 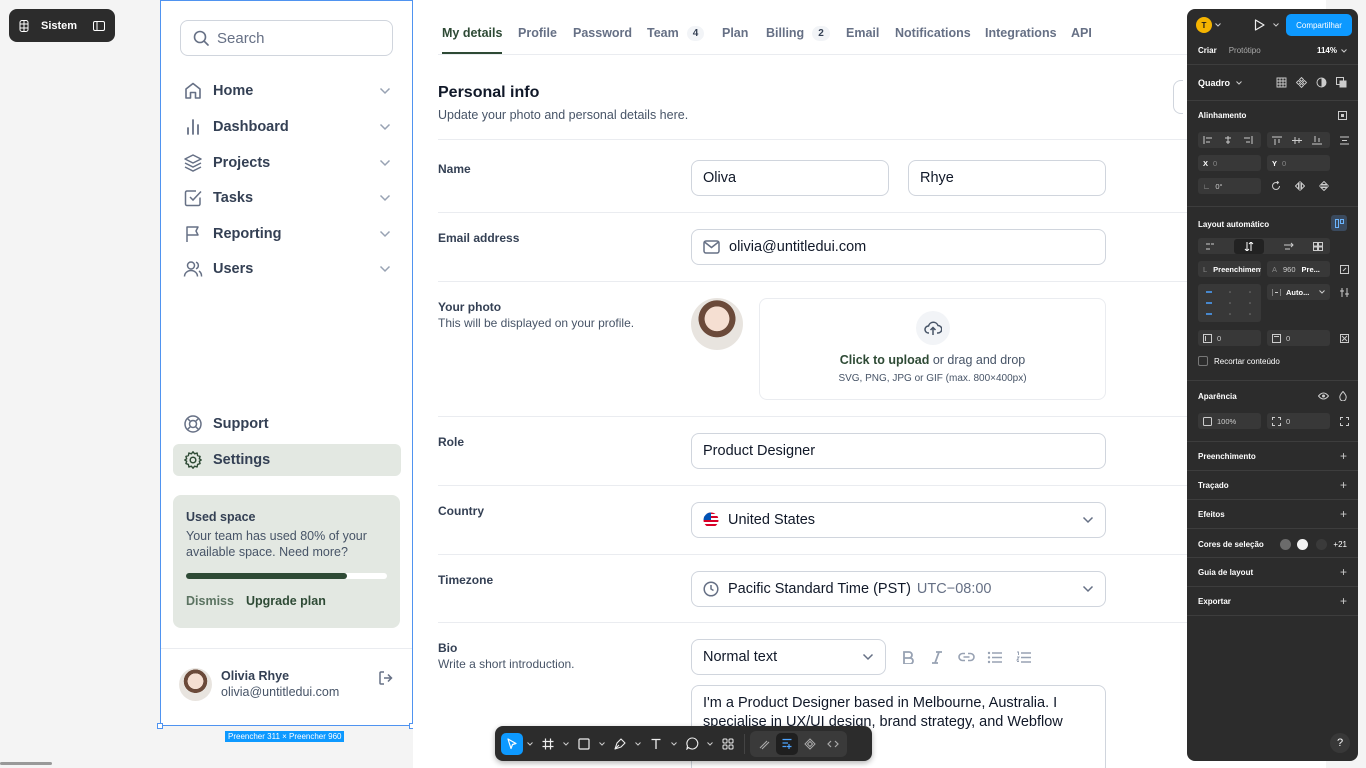 What do you see at coordinates (1276, 186) in the screenshot?
I see `rotate-icon` at bounding box center [1276, 186].